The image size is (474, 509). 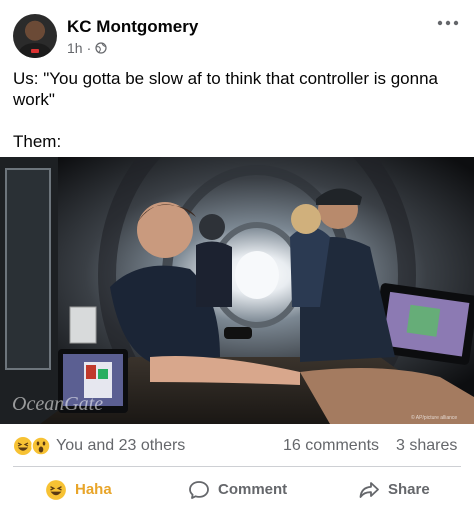 I want to click on author-name: KC Montgomery, so click(x=132, y=27).